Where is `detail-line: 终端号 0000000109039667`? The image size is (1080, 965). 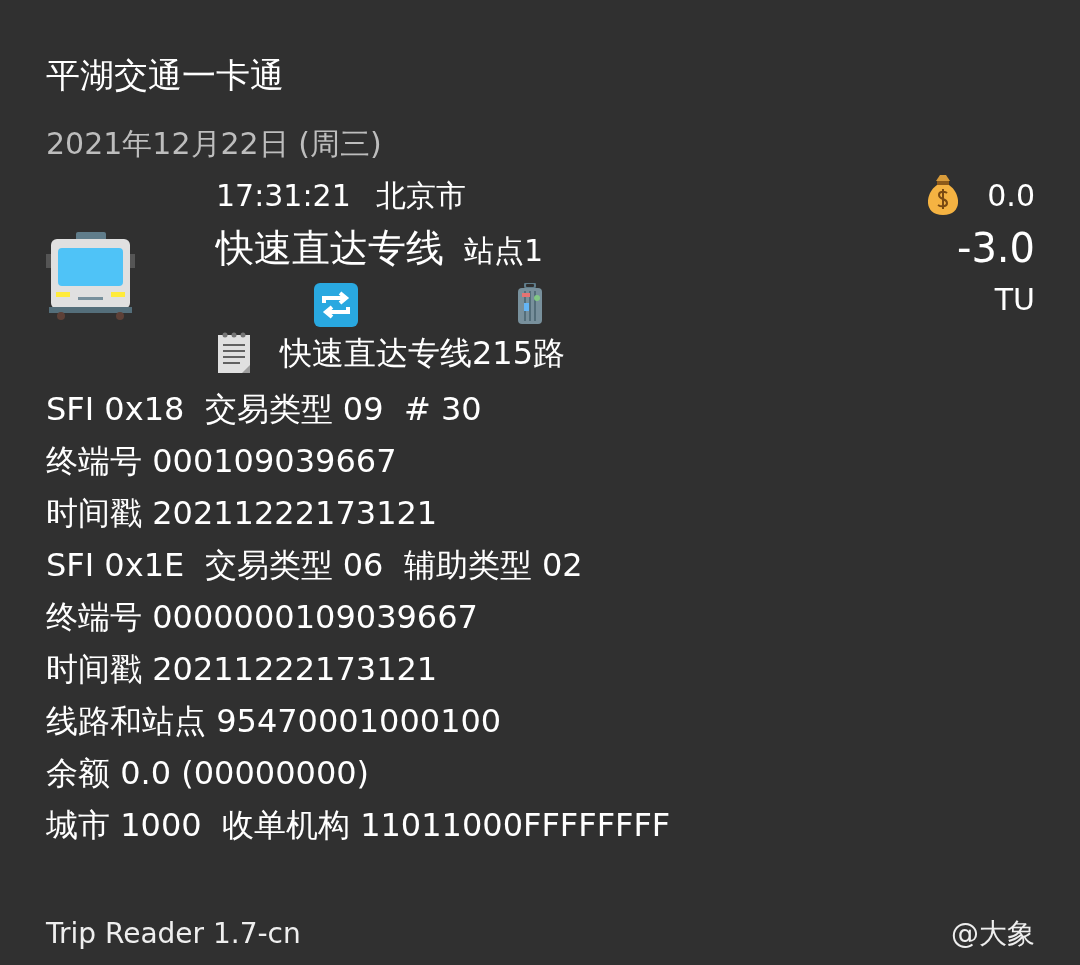 detail-line: 终端号 0000000109039667 is located at coordinates (262, 617).